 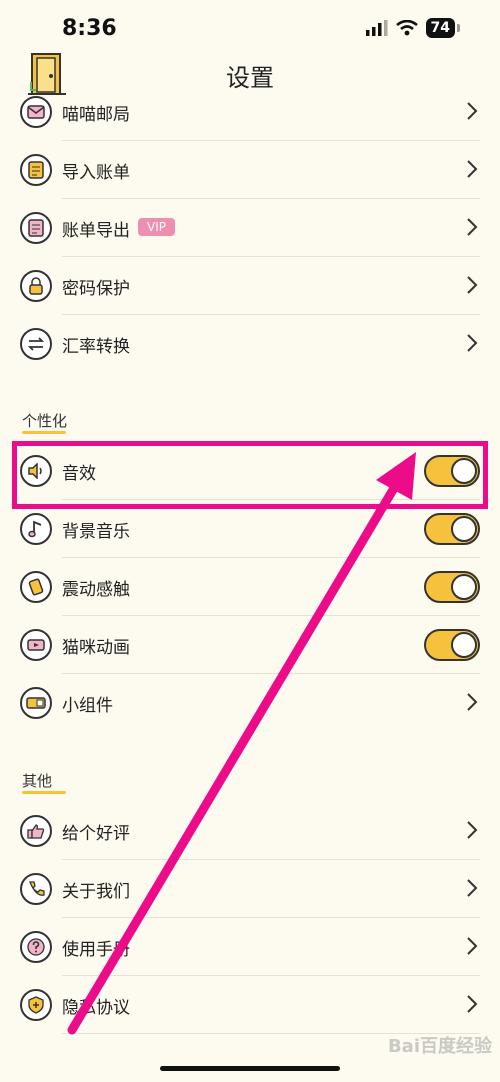 I want to click on home-indicator, so click(x=250, y=1068).